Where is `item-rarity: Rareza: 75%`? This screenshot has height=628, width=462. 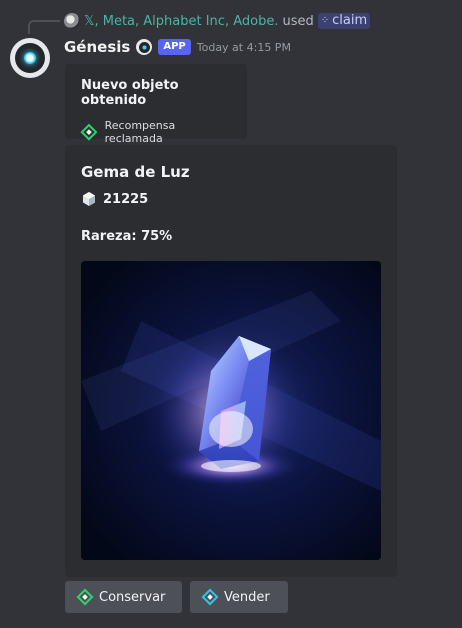 item-rarity: Rareza: 75% is located at coordinates (127, 236).